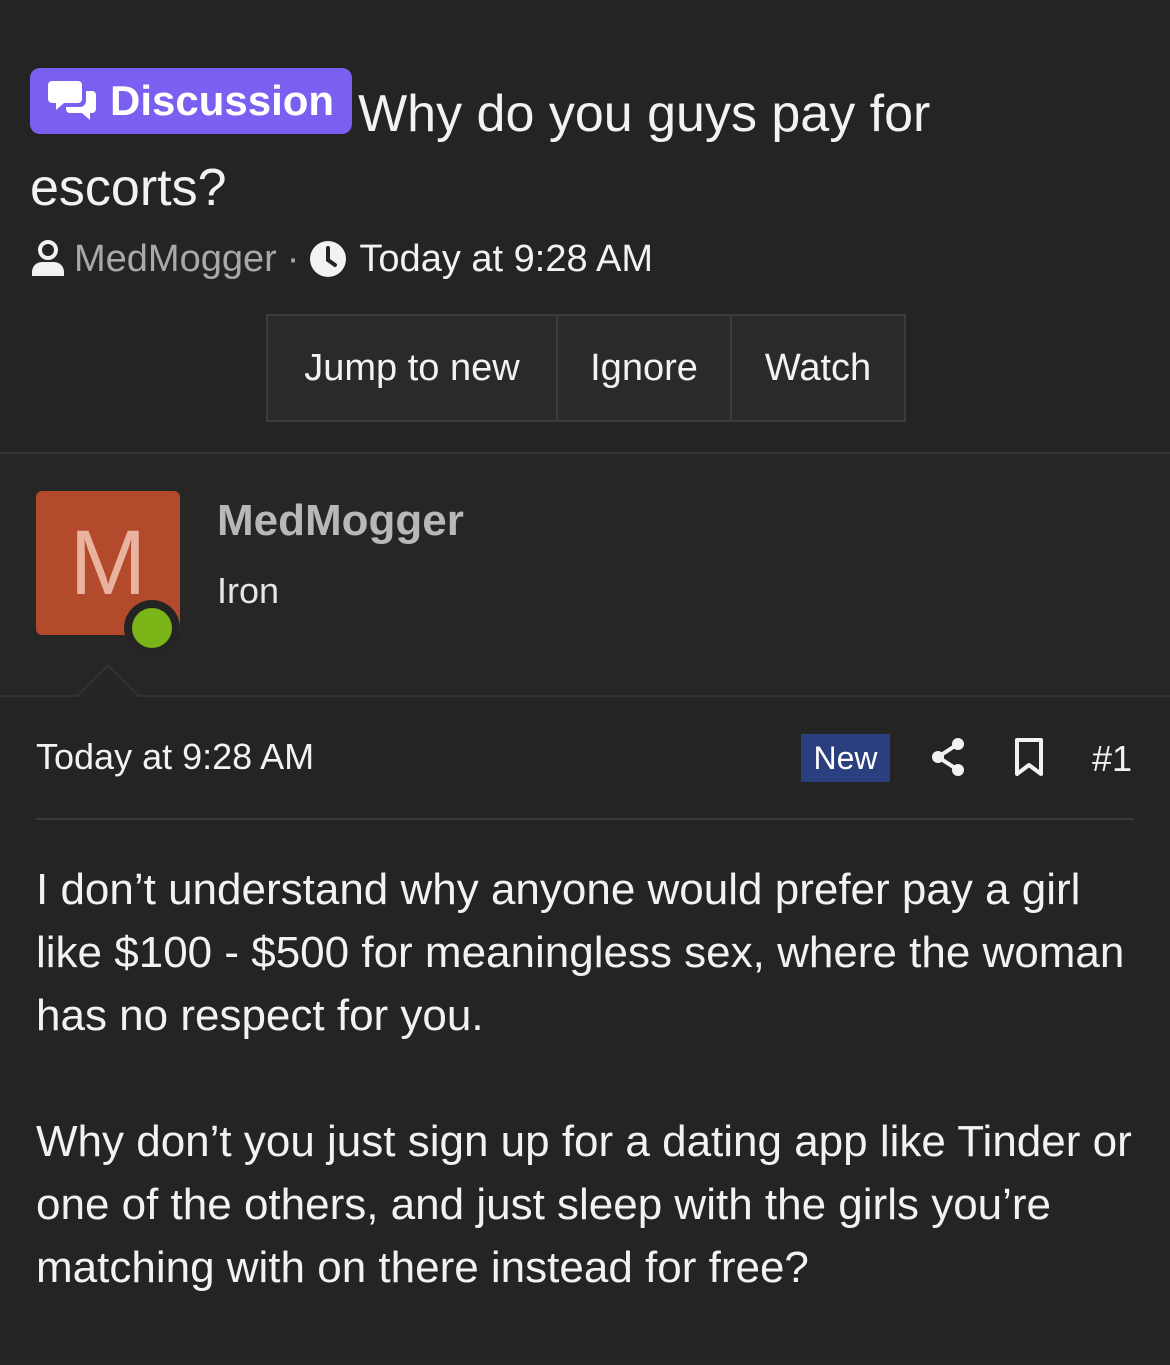 The width and height of the screenshot is (1170, 1365). Describe the element at coordinates (1112, 759) in the screenshot. I see `post-number-link: #1` at that location.